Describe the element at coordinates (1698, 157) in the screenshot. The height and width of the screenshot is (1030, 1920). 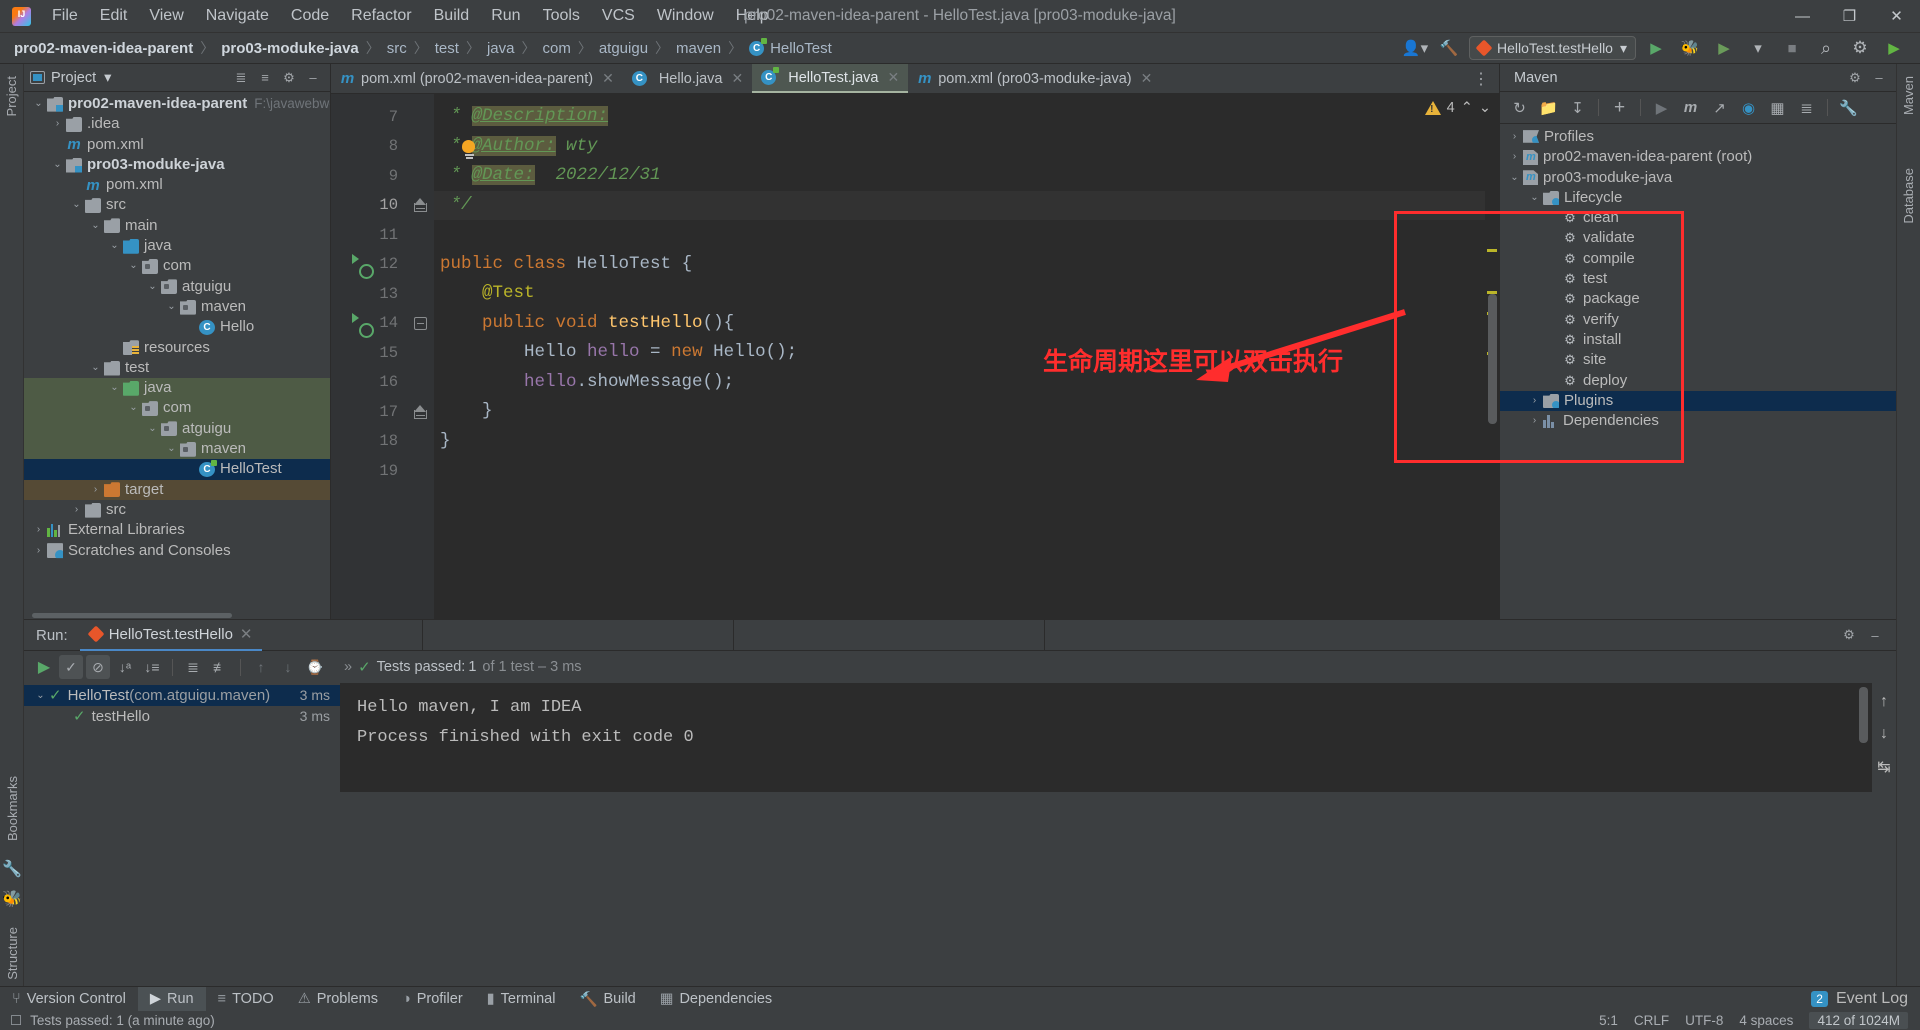
I see `maven-tree-row-pro02-maven-idea-parent-root-: › pro02-maven-idea-parent (root)` at that location.